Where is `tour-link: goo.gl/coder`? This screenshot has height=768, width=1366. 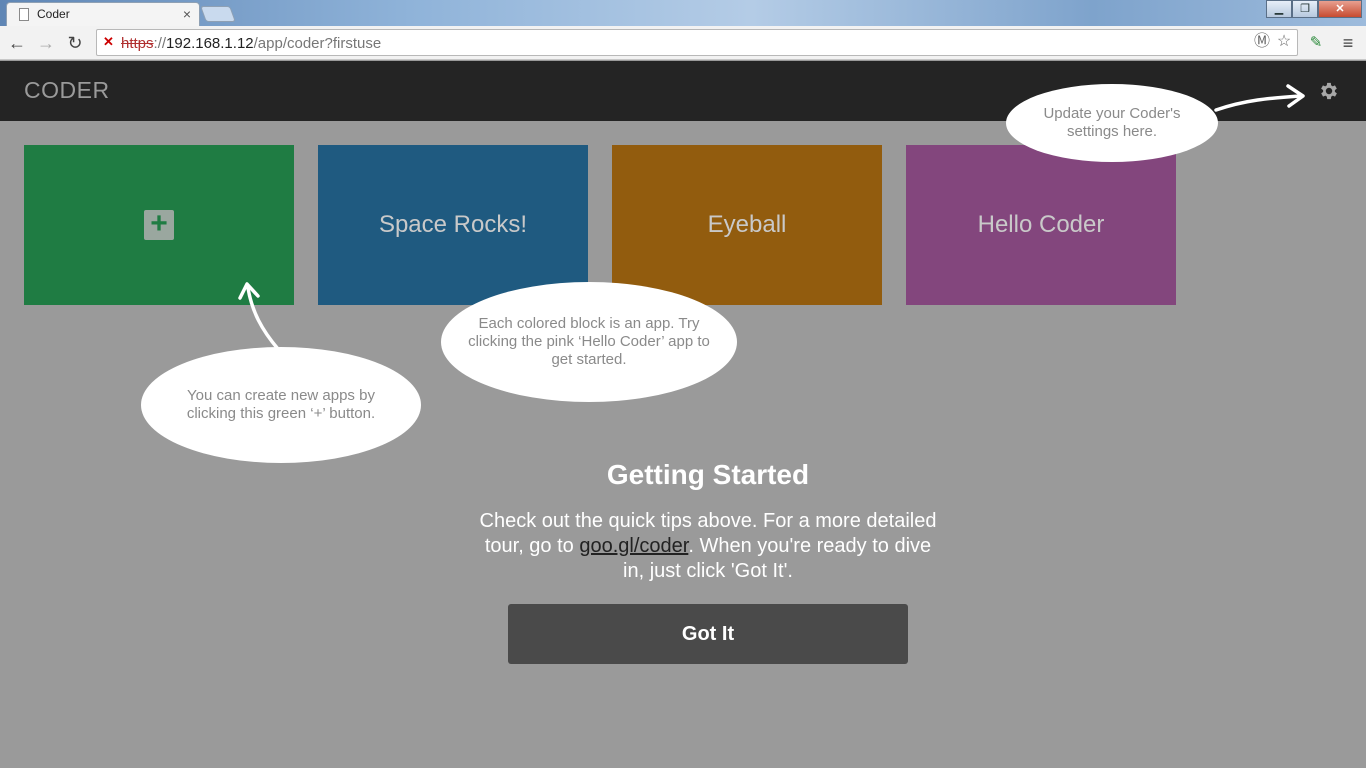 tour-link: goo.gl/coder is located at coordinates (633, 546).